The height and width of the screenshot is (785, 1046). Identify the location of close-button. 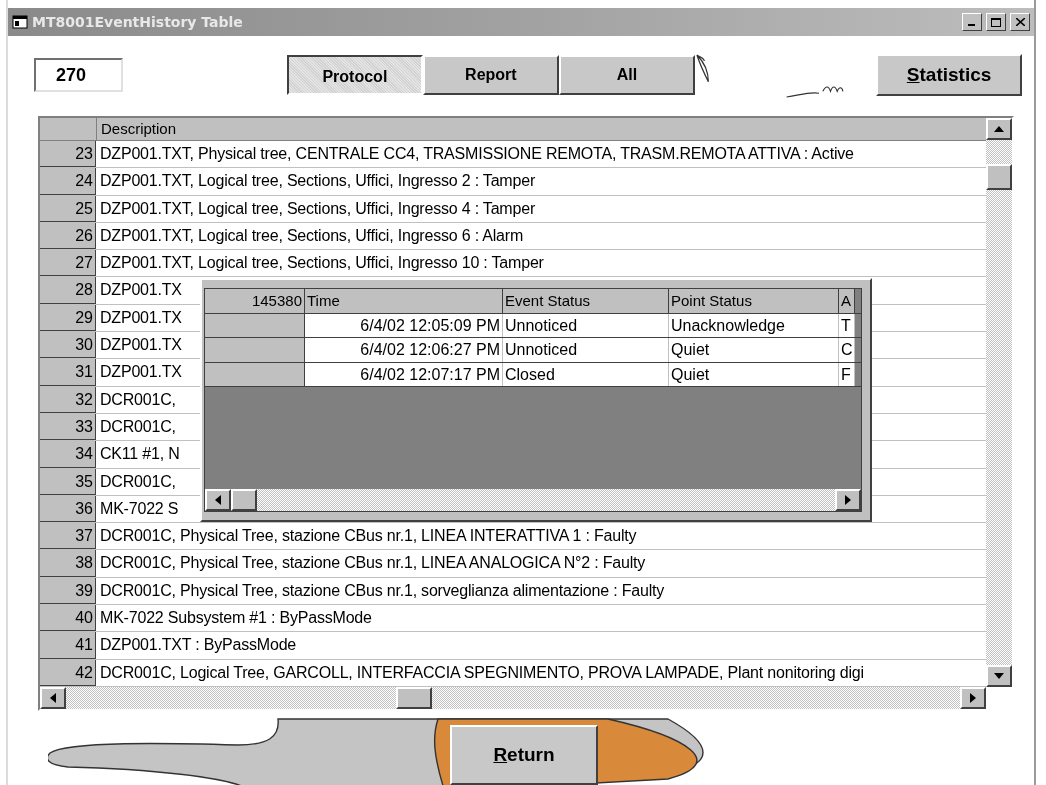
(1020, 22).